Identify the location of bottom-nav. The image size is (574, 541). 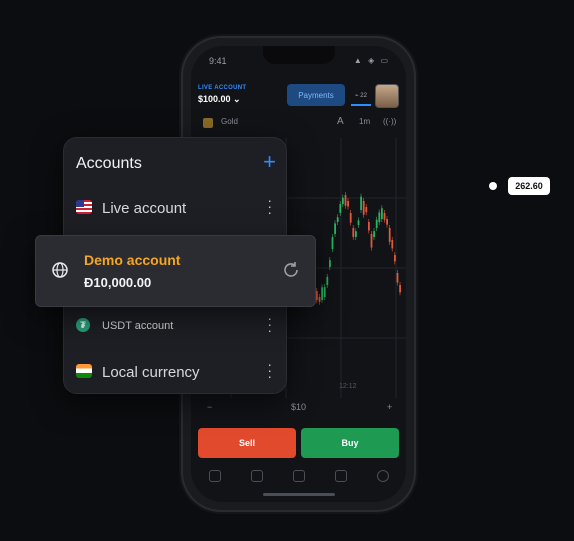
(298, 478).